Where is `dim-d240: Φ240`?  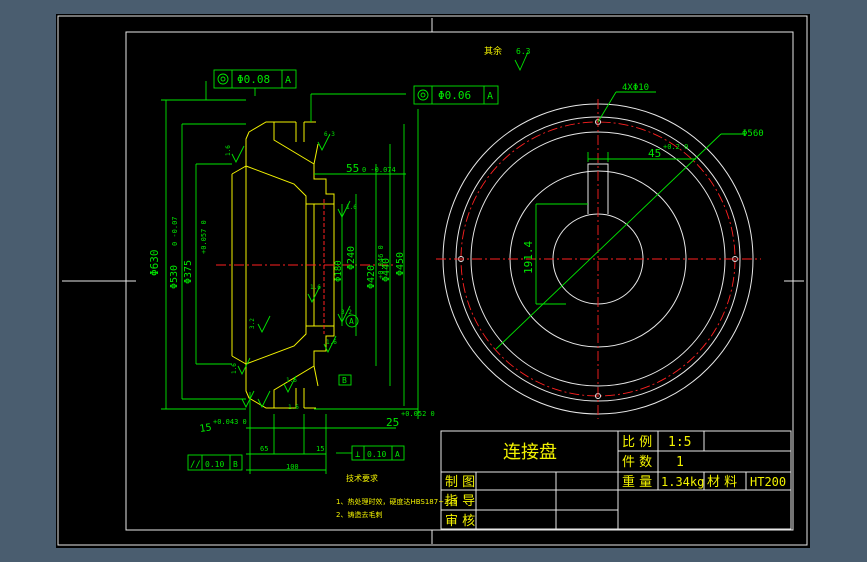
dim-d240: Φ240 is located at coordinates (351, 258).